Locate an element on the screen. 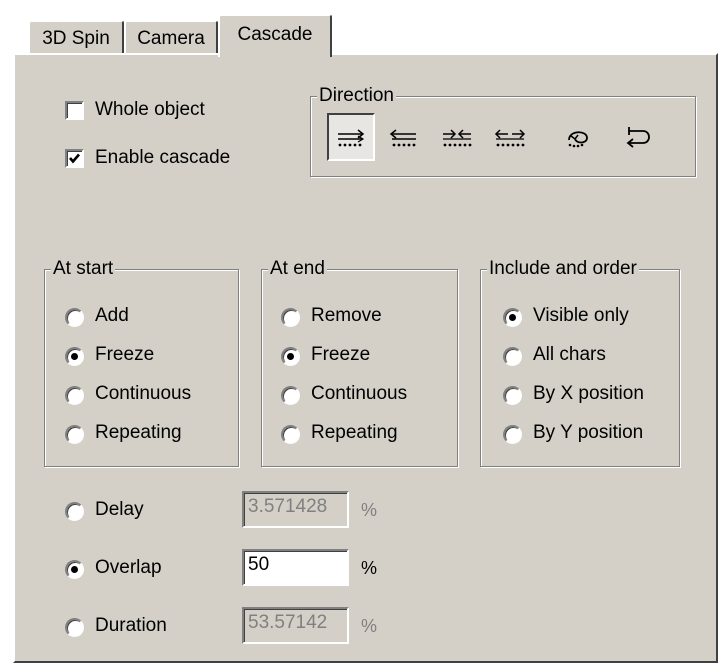 The height and width of the screenshot is (668, 725). at-start-repeating-radio is located at coordinates (74, 434).